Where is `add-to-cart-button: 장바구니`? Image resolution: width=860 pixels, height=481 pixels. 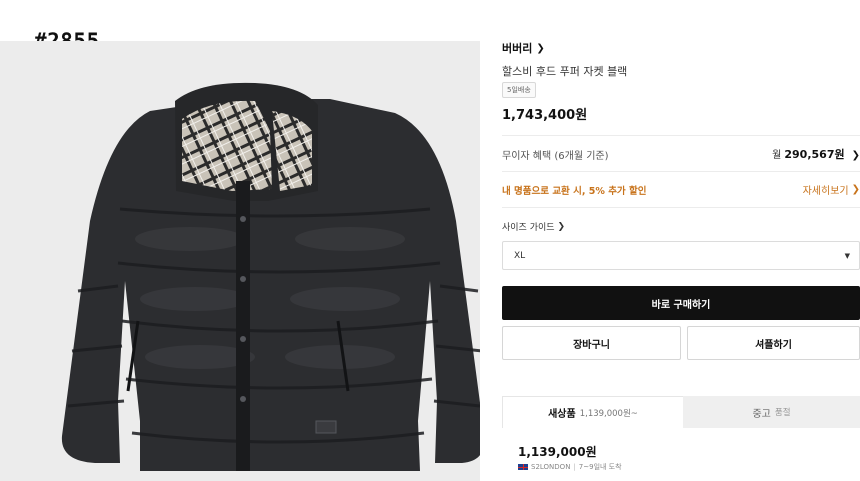 add-to-cart-button: 장바구니 is located at coordinates (591, 343).